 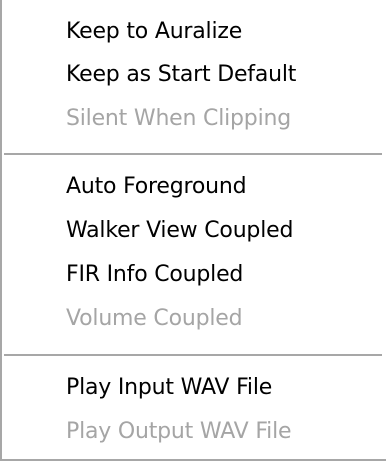 What do you see at coordinates (156, 187) in the screenshot?
I see `menu-item-auto-foreground: Auto Foreground` at bounding box center [156, 187].